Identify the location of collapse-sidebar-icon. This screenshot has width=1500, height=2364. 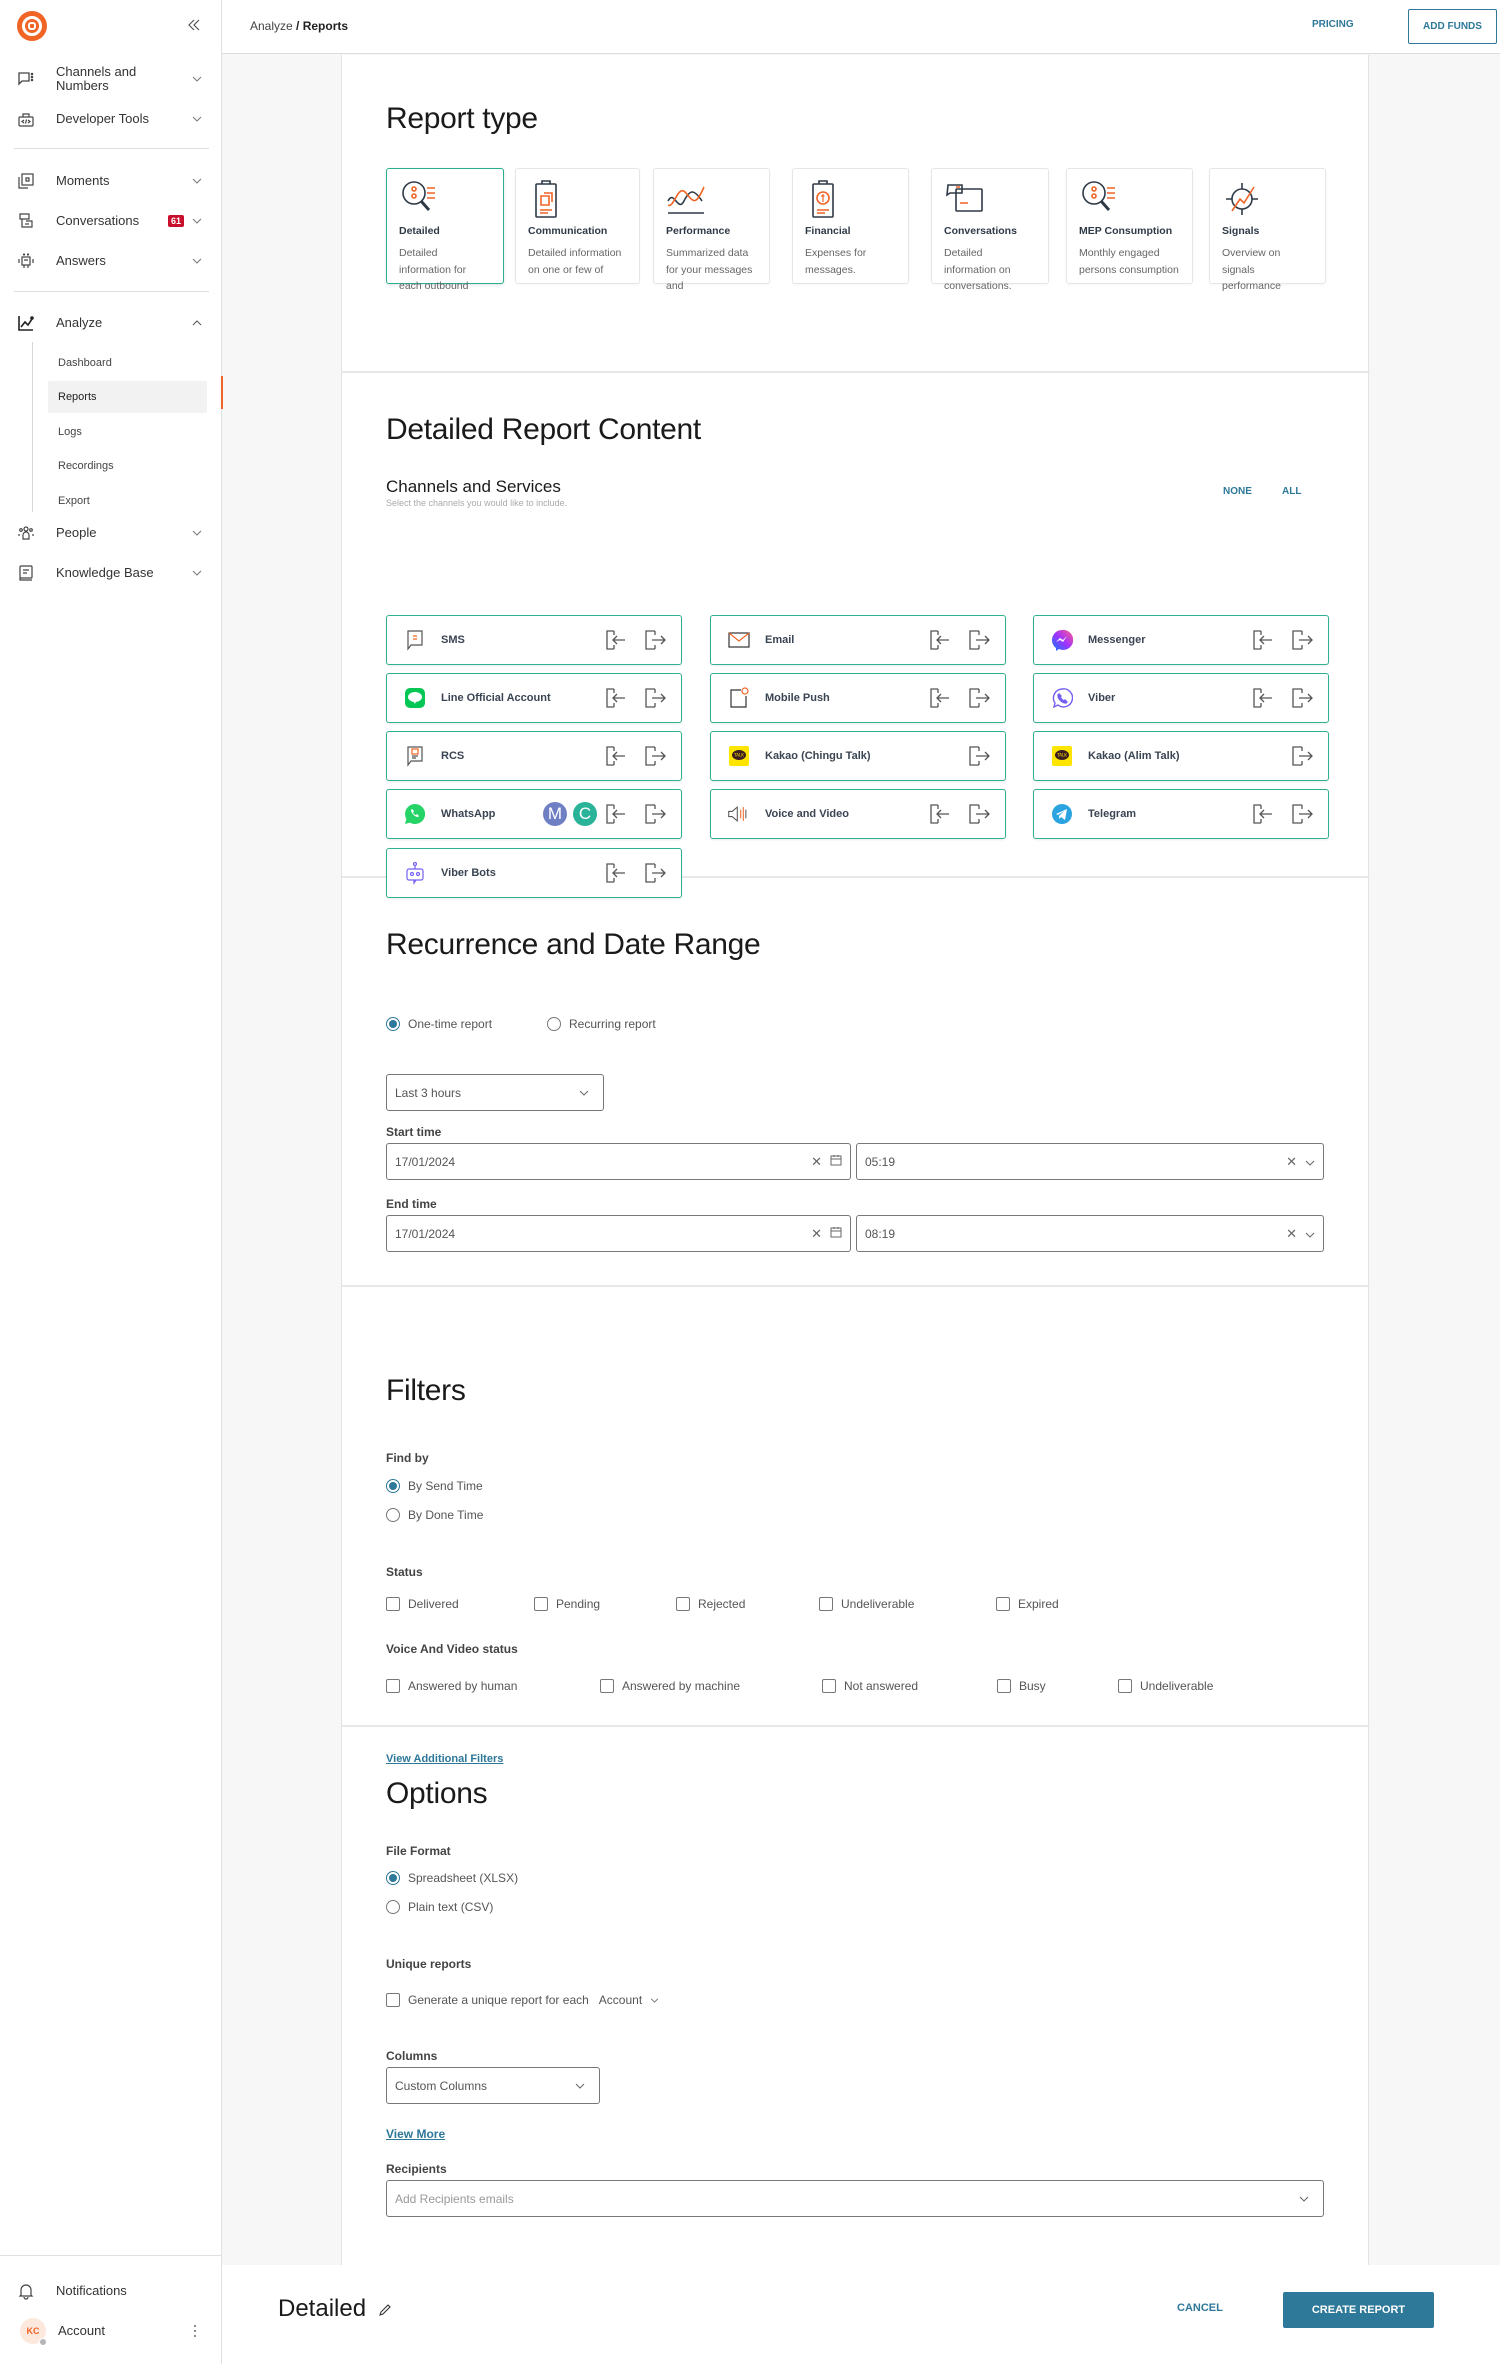
(194, 26).